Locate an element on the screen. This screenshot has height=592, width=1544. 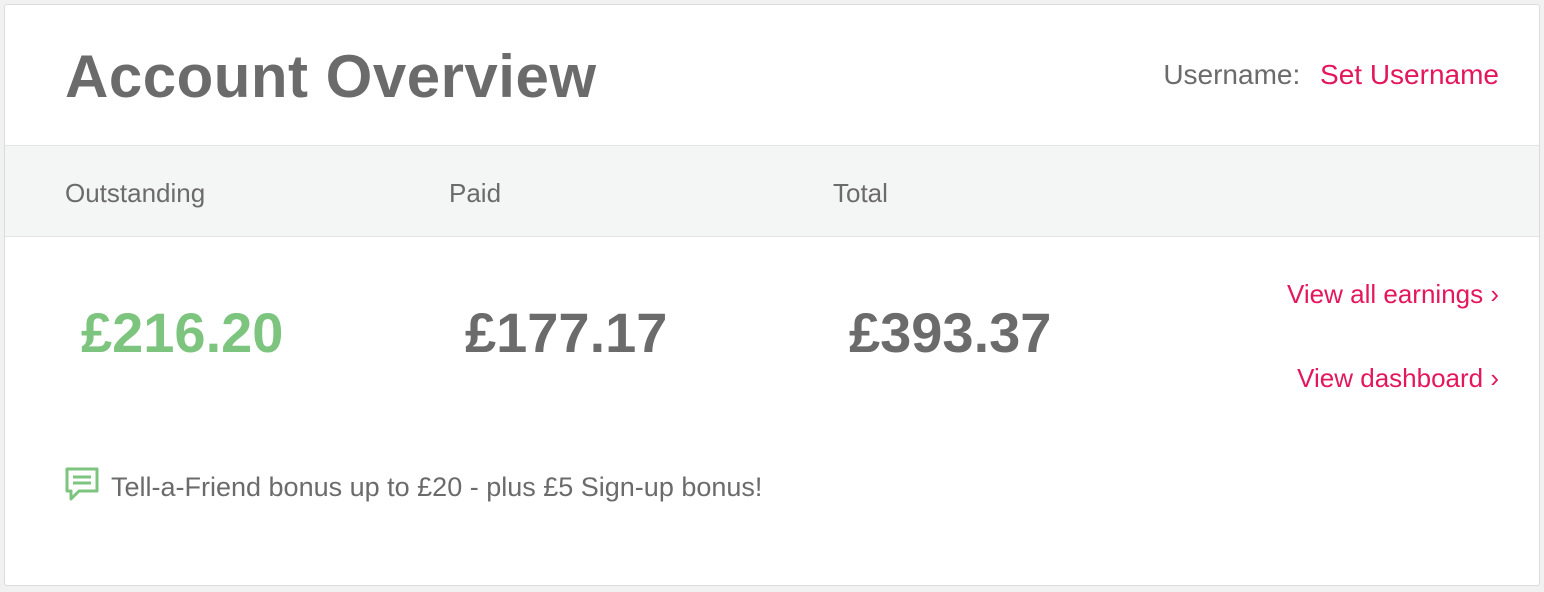
paid-amount: £177.17 is located at coordinates (566, 332).